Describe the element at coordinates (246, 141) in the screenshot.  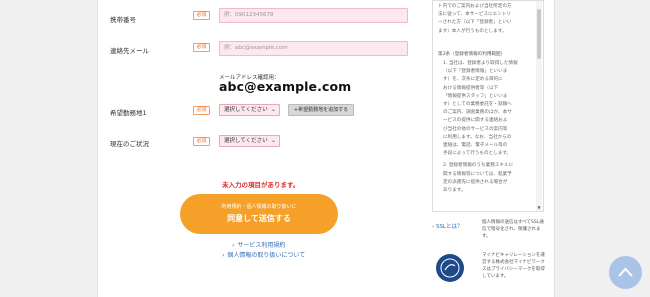
I see `status-select-value: 選択してください` at that location.